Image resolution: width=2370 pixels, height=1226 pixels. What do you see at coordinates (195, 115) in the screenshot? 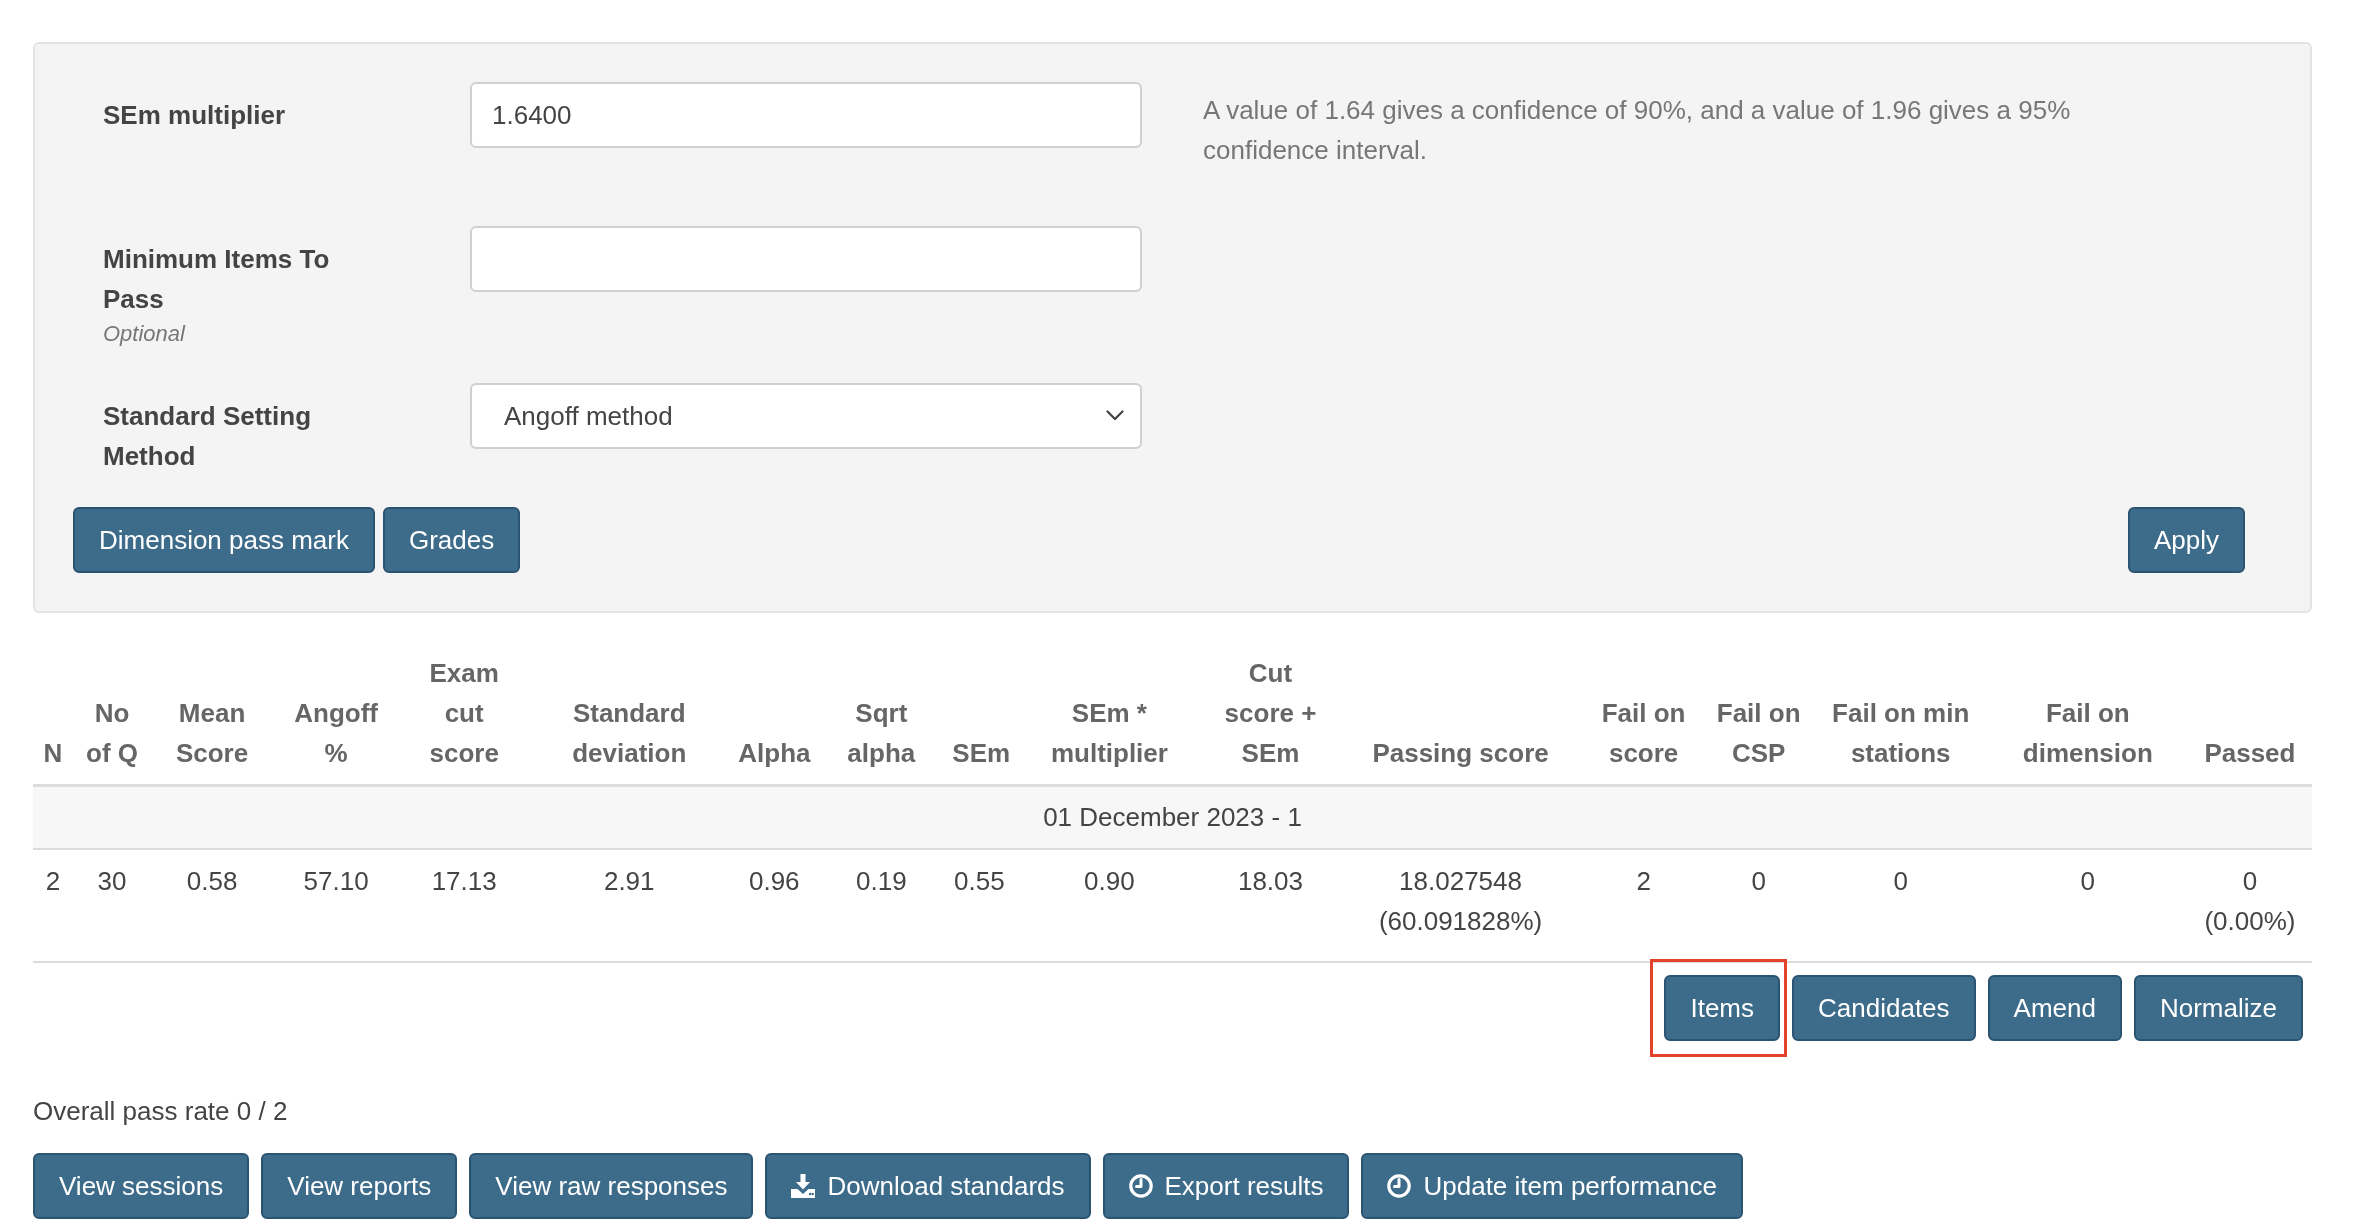
I see `field-label: SEm multiplier` at bounding box center [195, 115].